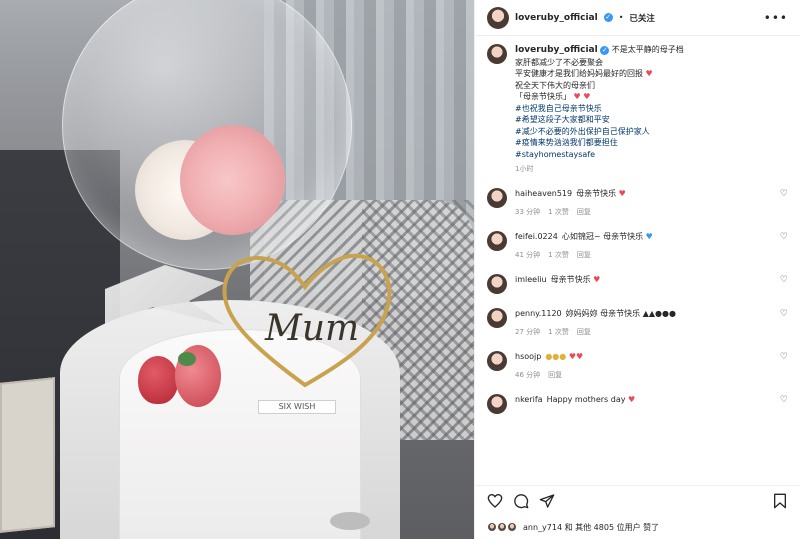  Describe the element at coordinates (780, 501) in the screenshot. I see `bookmark-icon` at that location.